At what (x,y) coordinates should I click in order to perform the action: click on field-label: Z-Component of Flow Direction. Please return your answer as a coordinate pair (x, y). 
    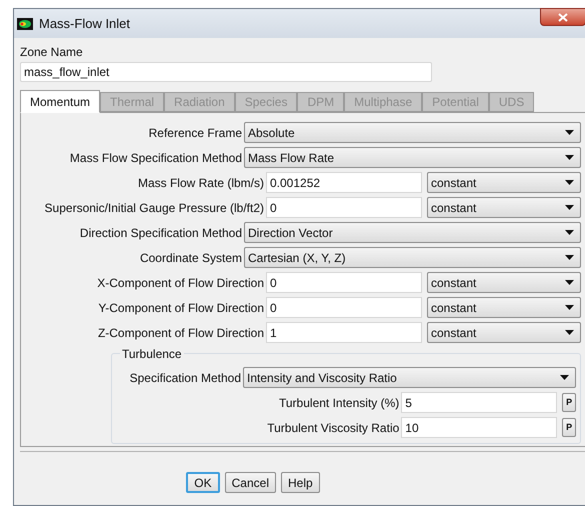
    Looking at the image, I should click on (180, 333).